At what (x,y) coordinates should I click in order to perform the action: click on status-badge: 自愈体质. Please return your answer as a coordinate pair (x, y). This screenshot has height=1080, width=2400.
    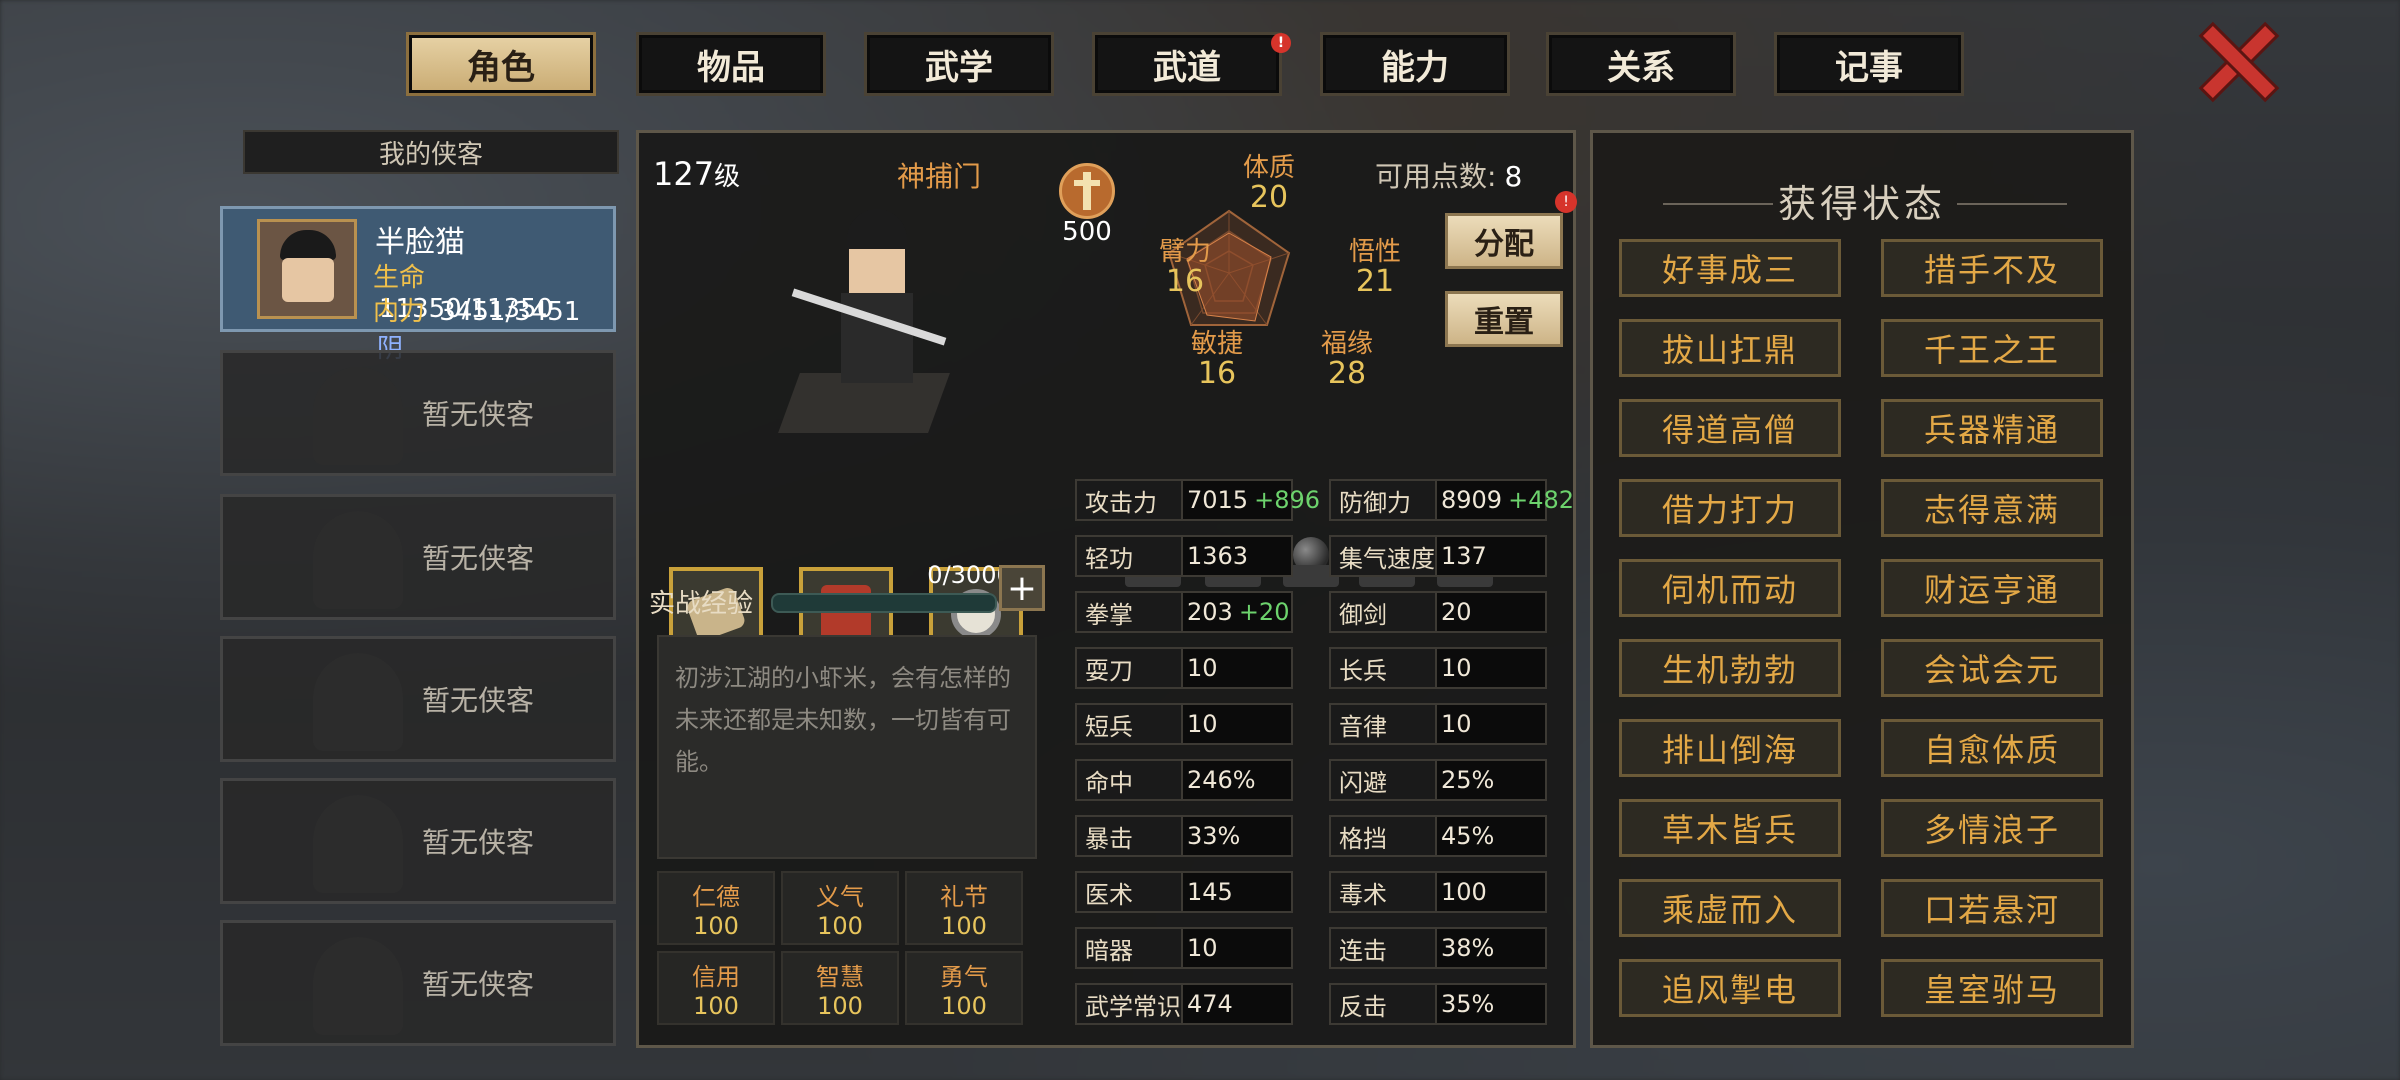
    Looking at the image, I should click on (1992, 748).